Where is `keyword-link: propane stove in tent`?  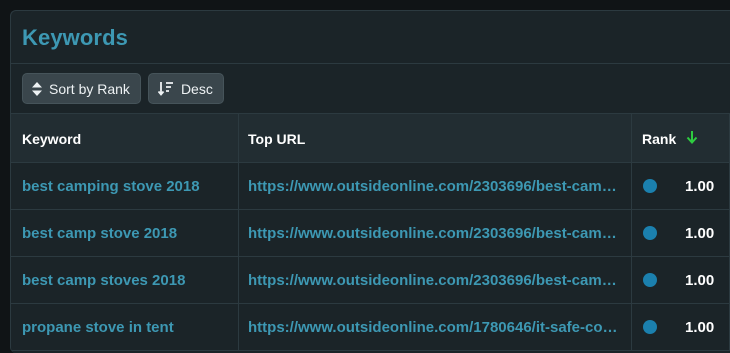
keyword-link: propane stove in tent is located at coordinates (98, 327).